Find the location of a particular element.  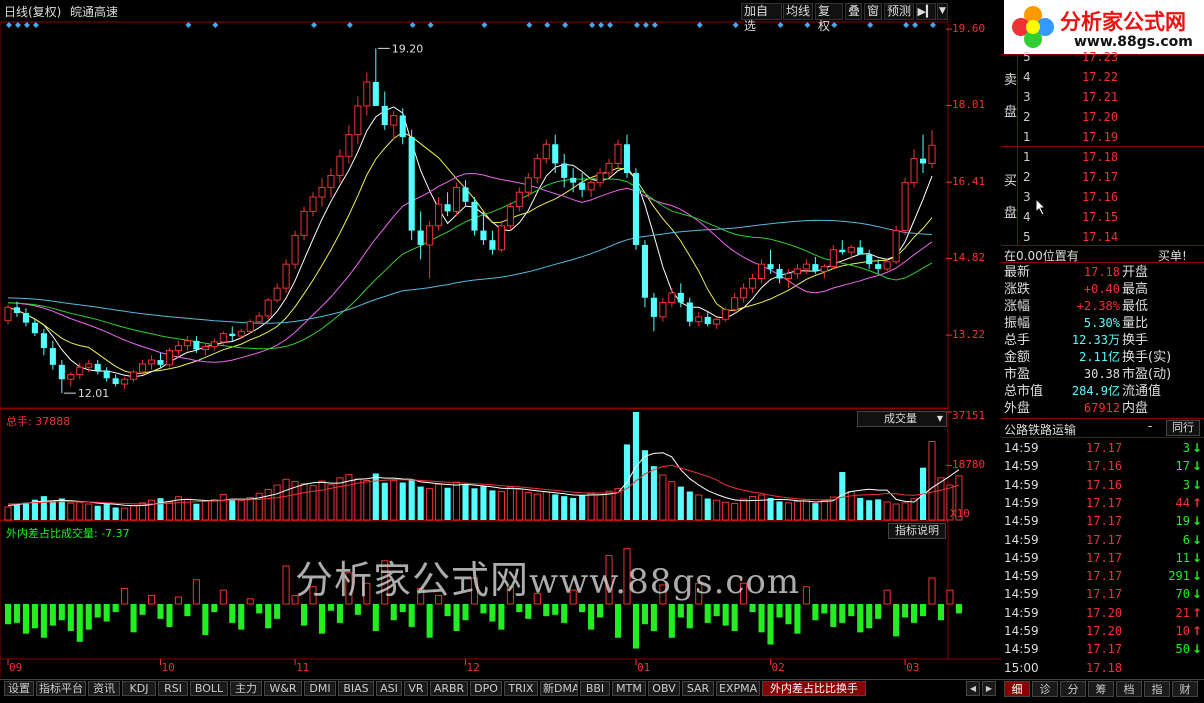

tab-4: RSI is located at coordinates (173, 688).